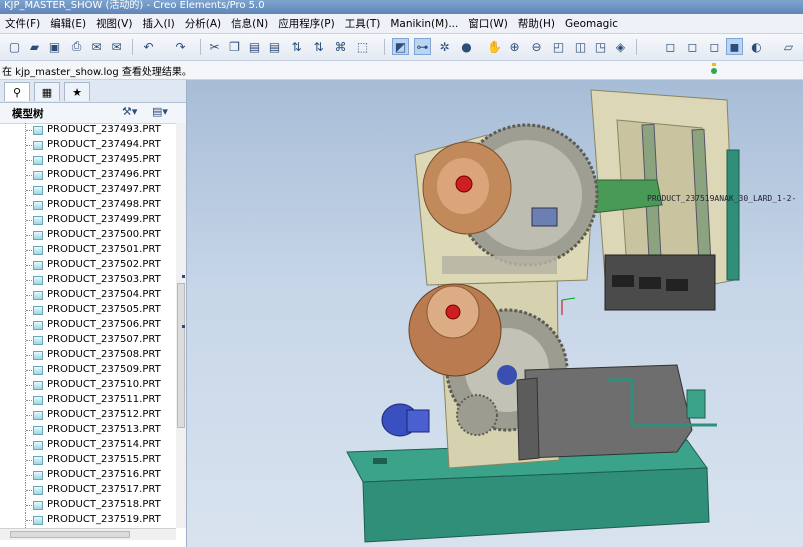  What do you see at coordinates (88, 145) in the screenshot?
I see `tree-item: PRODUCT_237494.PRT` at bounding box center [88, 145].